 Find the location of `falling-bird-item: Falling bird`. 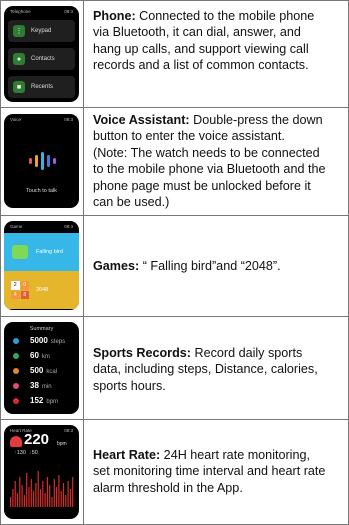

falling-bird-item: Falling bird is located at coordinates (41, 252).